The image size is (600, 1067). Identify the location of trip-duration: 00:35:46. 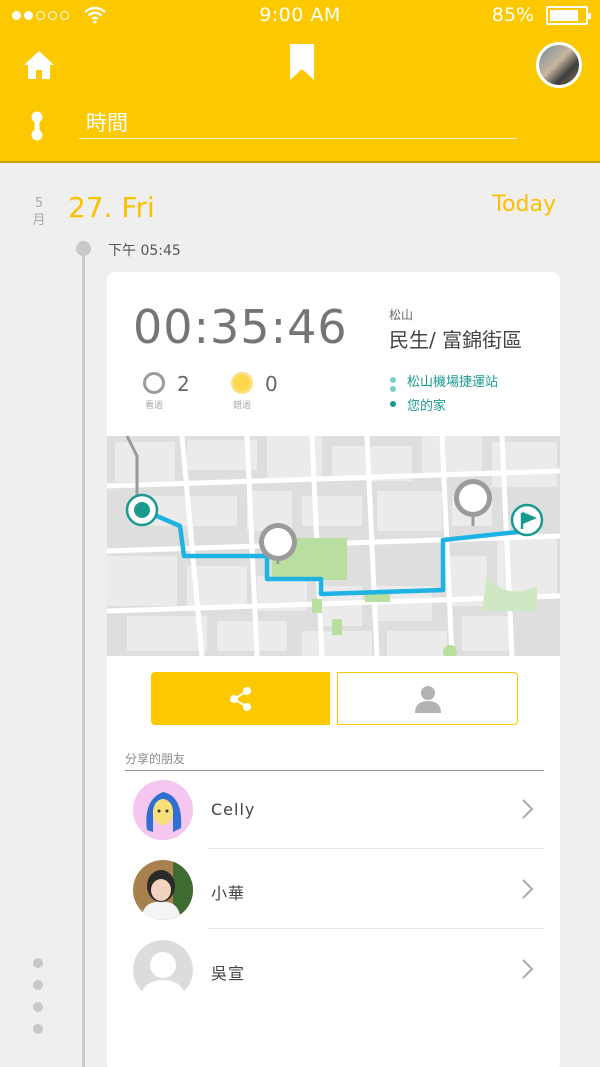
(240, 327).